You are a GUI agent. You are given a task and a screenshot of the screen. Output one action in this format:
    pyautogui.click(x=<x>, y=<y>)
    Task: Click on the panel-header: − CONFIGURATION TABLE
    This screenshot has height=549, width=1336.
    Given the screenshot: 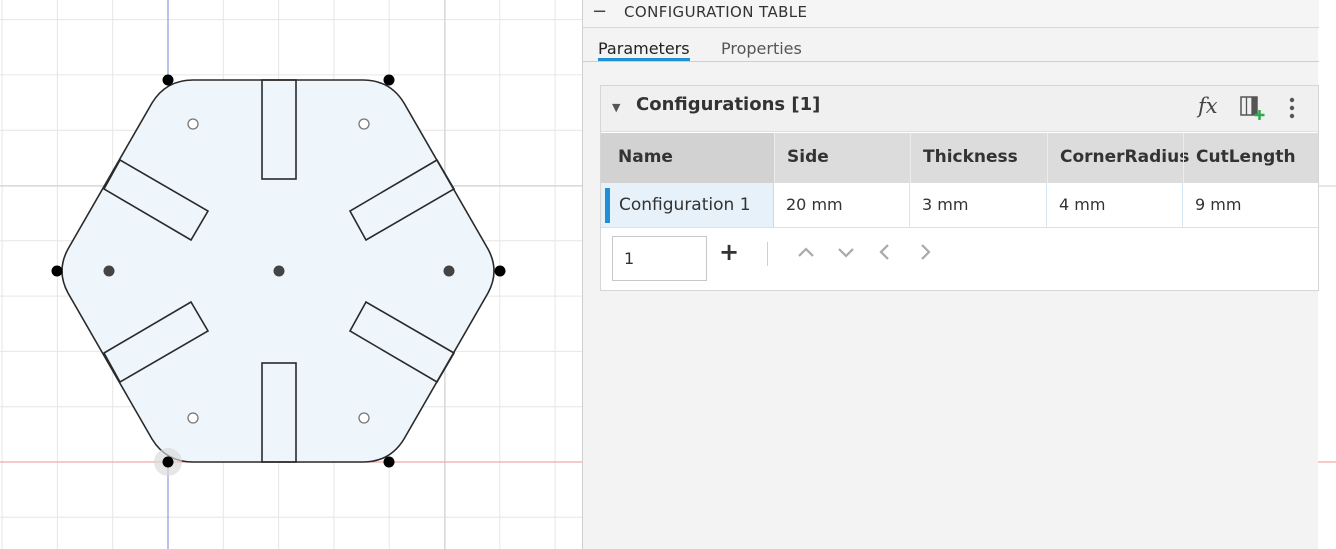 What is the action you would take?
    pyautogui.click(x=951, y=14)
    